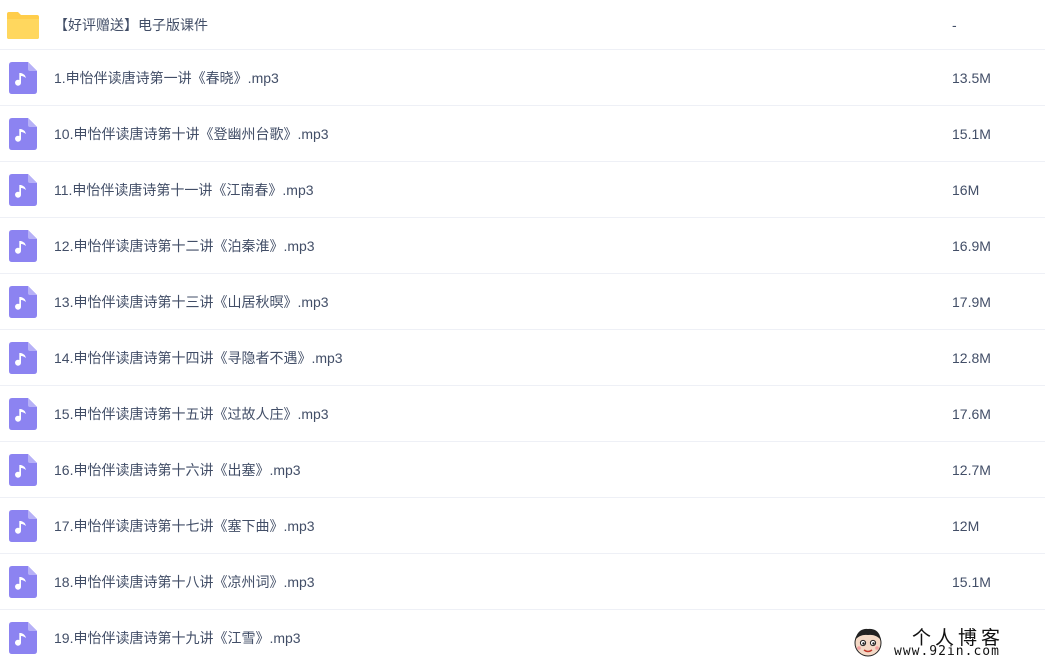 Image resolution: width=1045 pixels, height=666 pixels. What do you see at coordinates (522, 470) in the screenshot?
I see `file-row: 16.申怡伴读唐诗第十六讲《出塞》.mp3 12.7M` at bounding box center [522, 470].